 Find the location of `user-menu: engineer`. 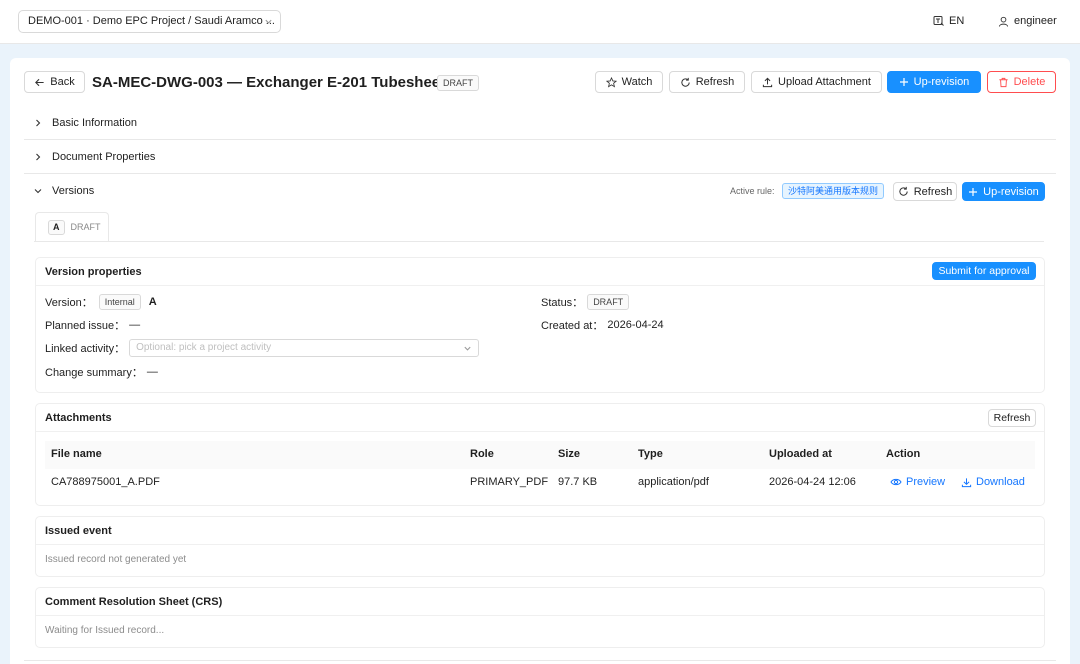

user-menu: engineer is located at coordinates (1027, 21).